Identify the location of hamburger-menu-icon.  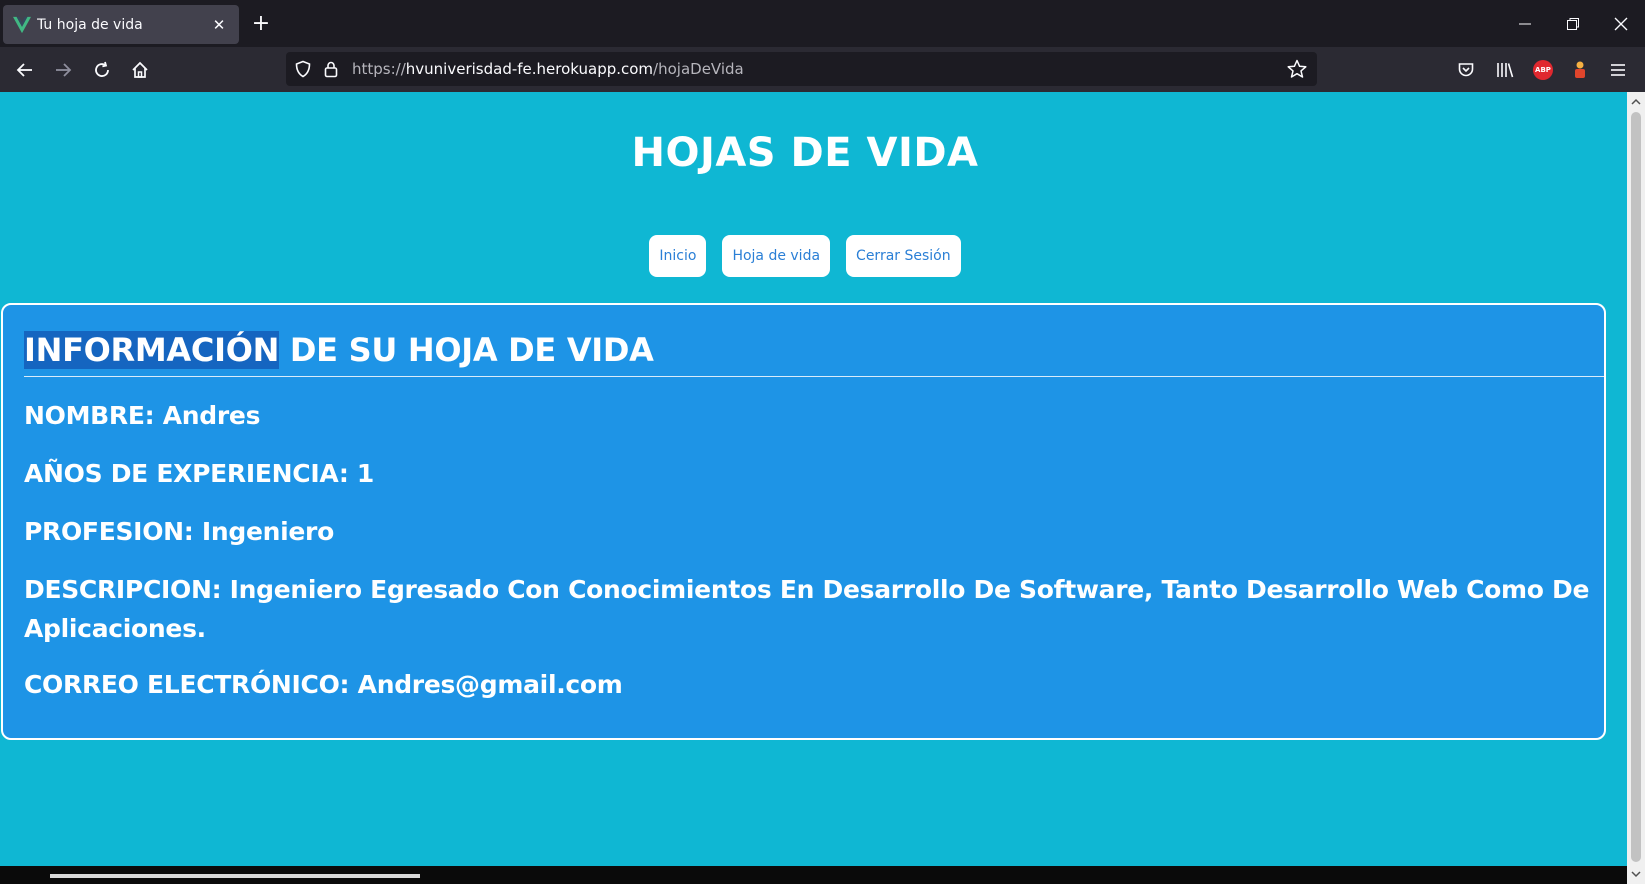
(1618, 70).